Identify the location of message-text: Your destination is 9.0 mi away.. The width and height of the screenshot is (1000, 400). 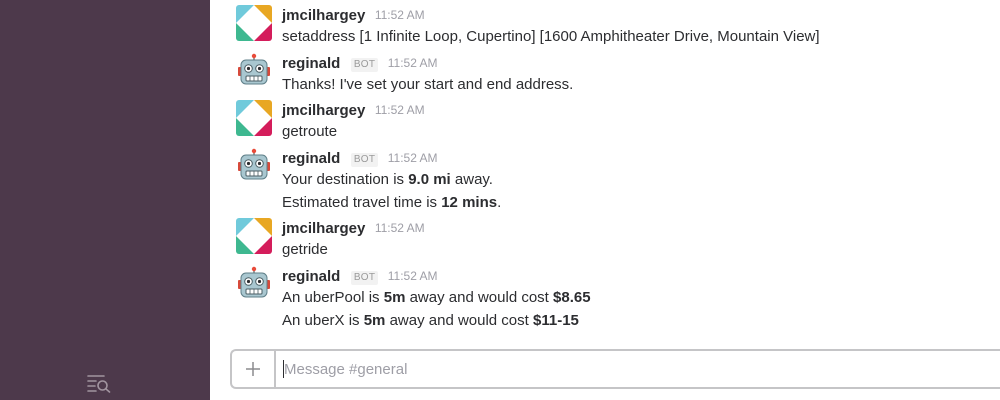
(636, 179).